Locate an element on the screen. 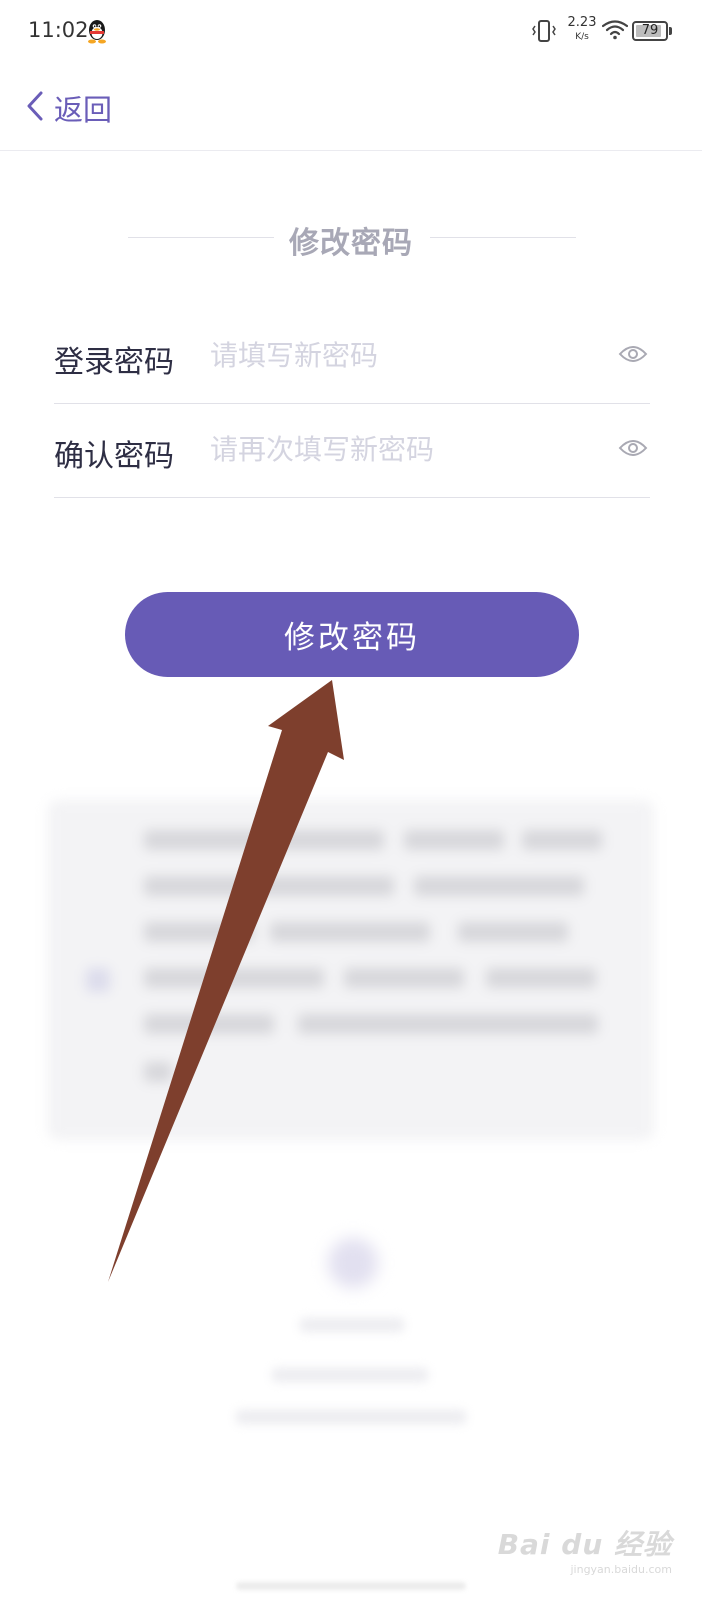  home-indicator is located at coordinates (351, 1586).